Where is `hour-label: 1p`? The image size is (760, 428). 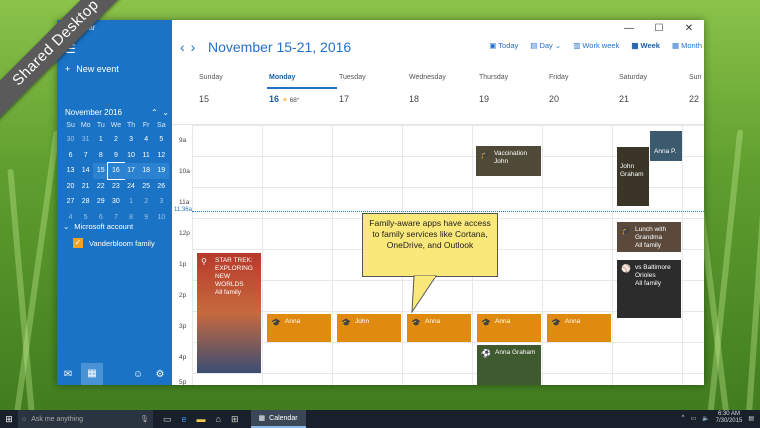 hour-label: 1p is located at coordinates (183, 264).